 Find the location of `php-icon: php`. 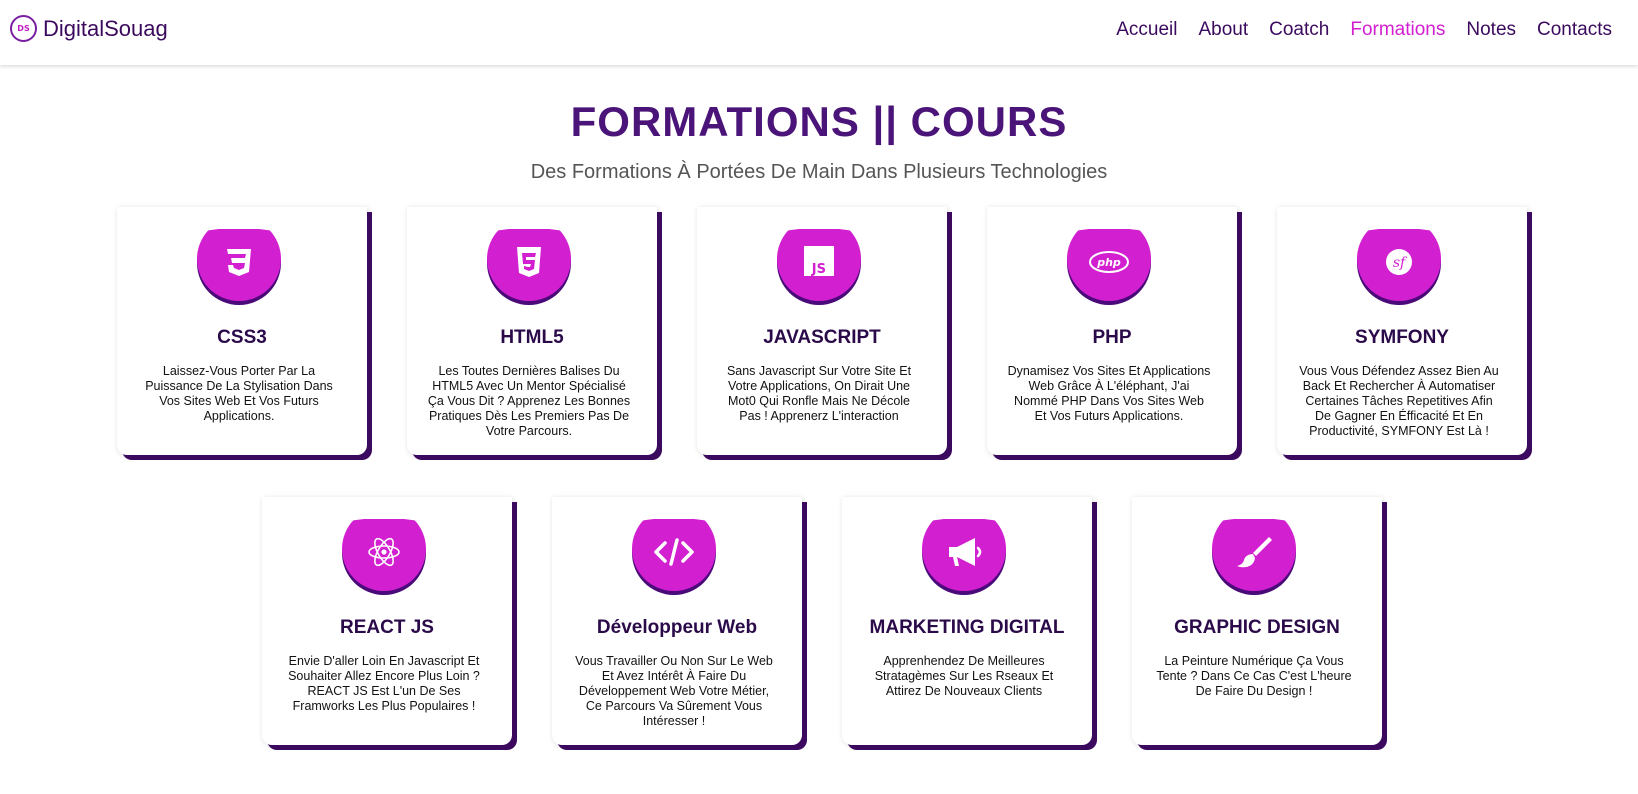

php-icon: php is located at coordinates (1109, 269).